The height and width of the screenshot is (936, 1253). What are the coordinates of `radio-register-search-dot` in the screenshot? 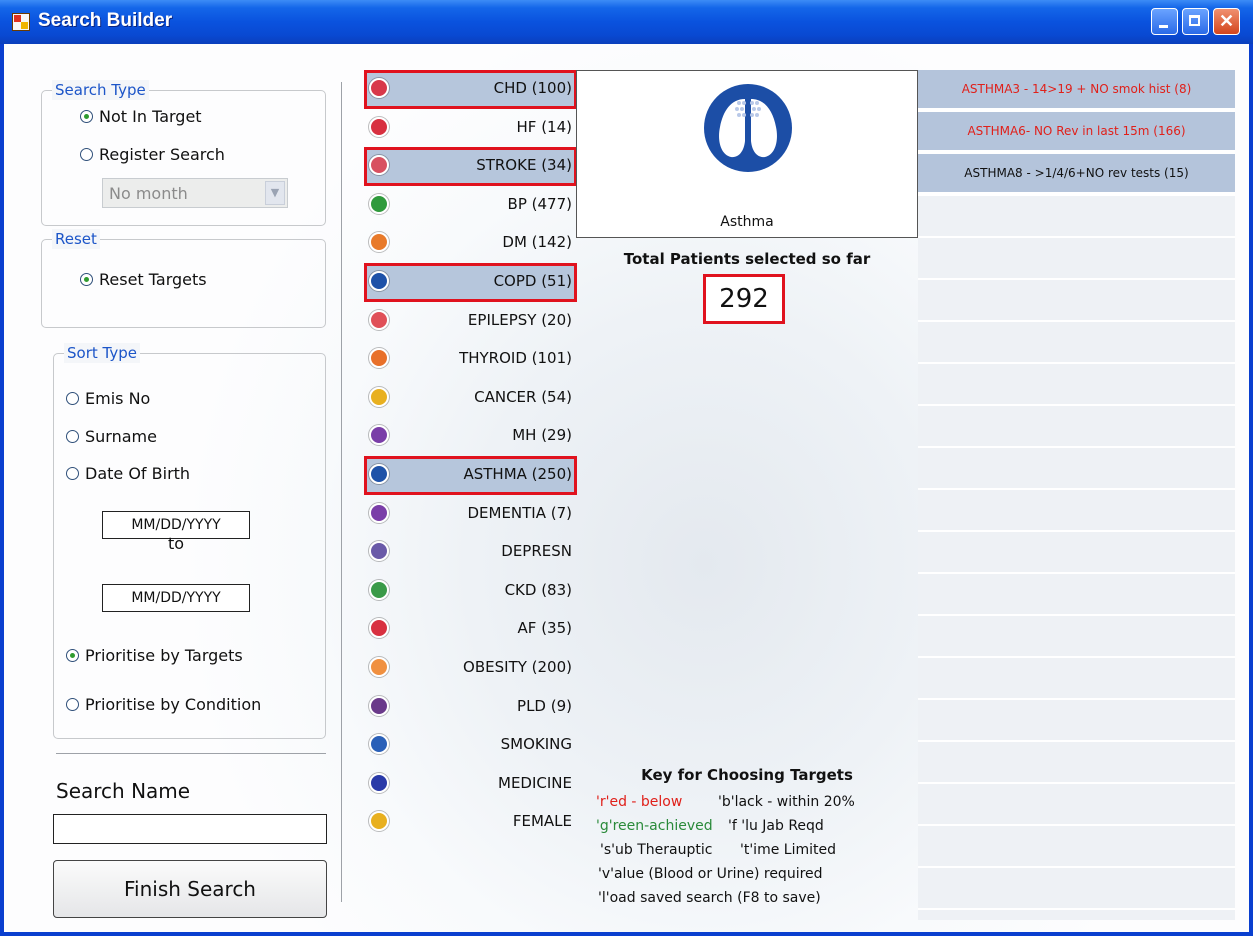 It's located at (86, 154).